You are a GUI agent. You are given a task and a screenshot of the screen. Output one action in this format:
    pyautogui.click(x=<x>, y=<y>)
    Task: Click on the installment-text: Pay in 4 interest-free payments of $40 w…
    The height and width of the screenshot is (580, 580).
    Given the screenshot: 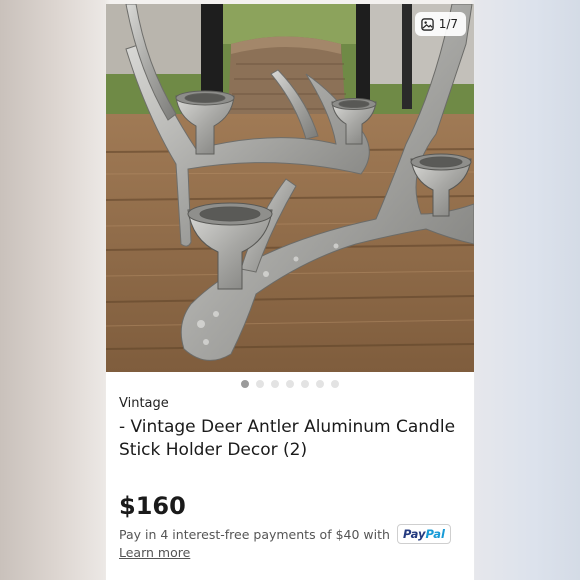 What is the action you would take?
    pyautogui.click(x=254, y=534)
    